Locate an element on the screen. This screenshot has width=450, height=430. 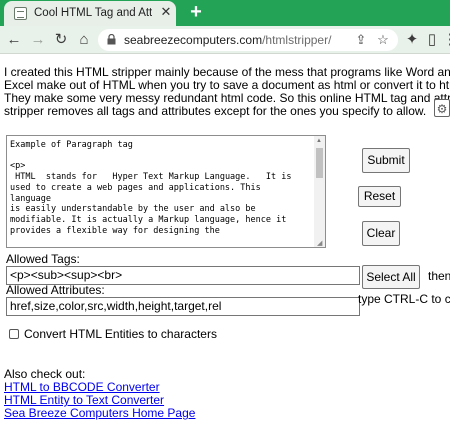
tab-strip: Cool HTML Tag and Attribute Onl ✕ + is located at coordinates (225, 13).